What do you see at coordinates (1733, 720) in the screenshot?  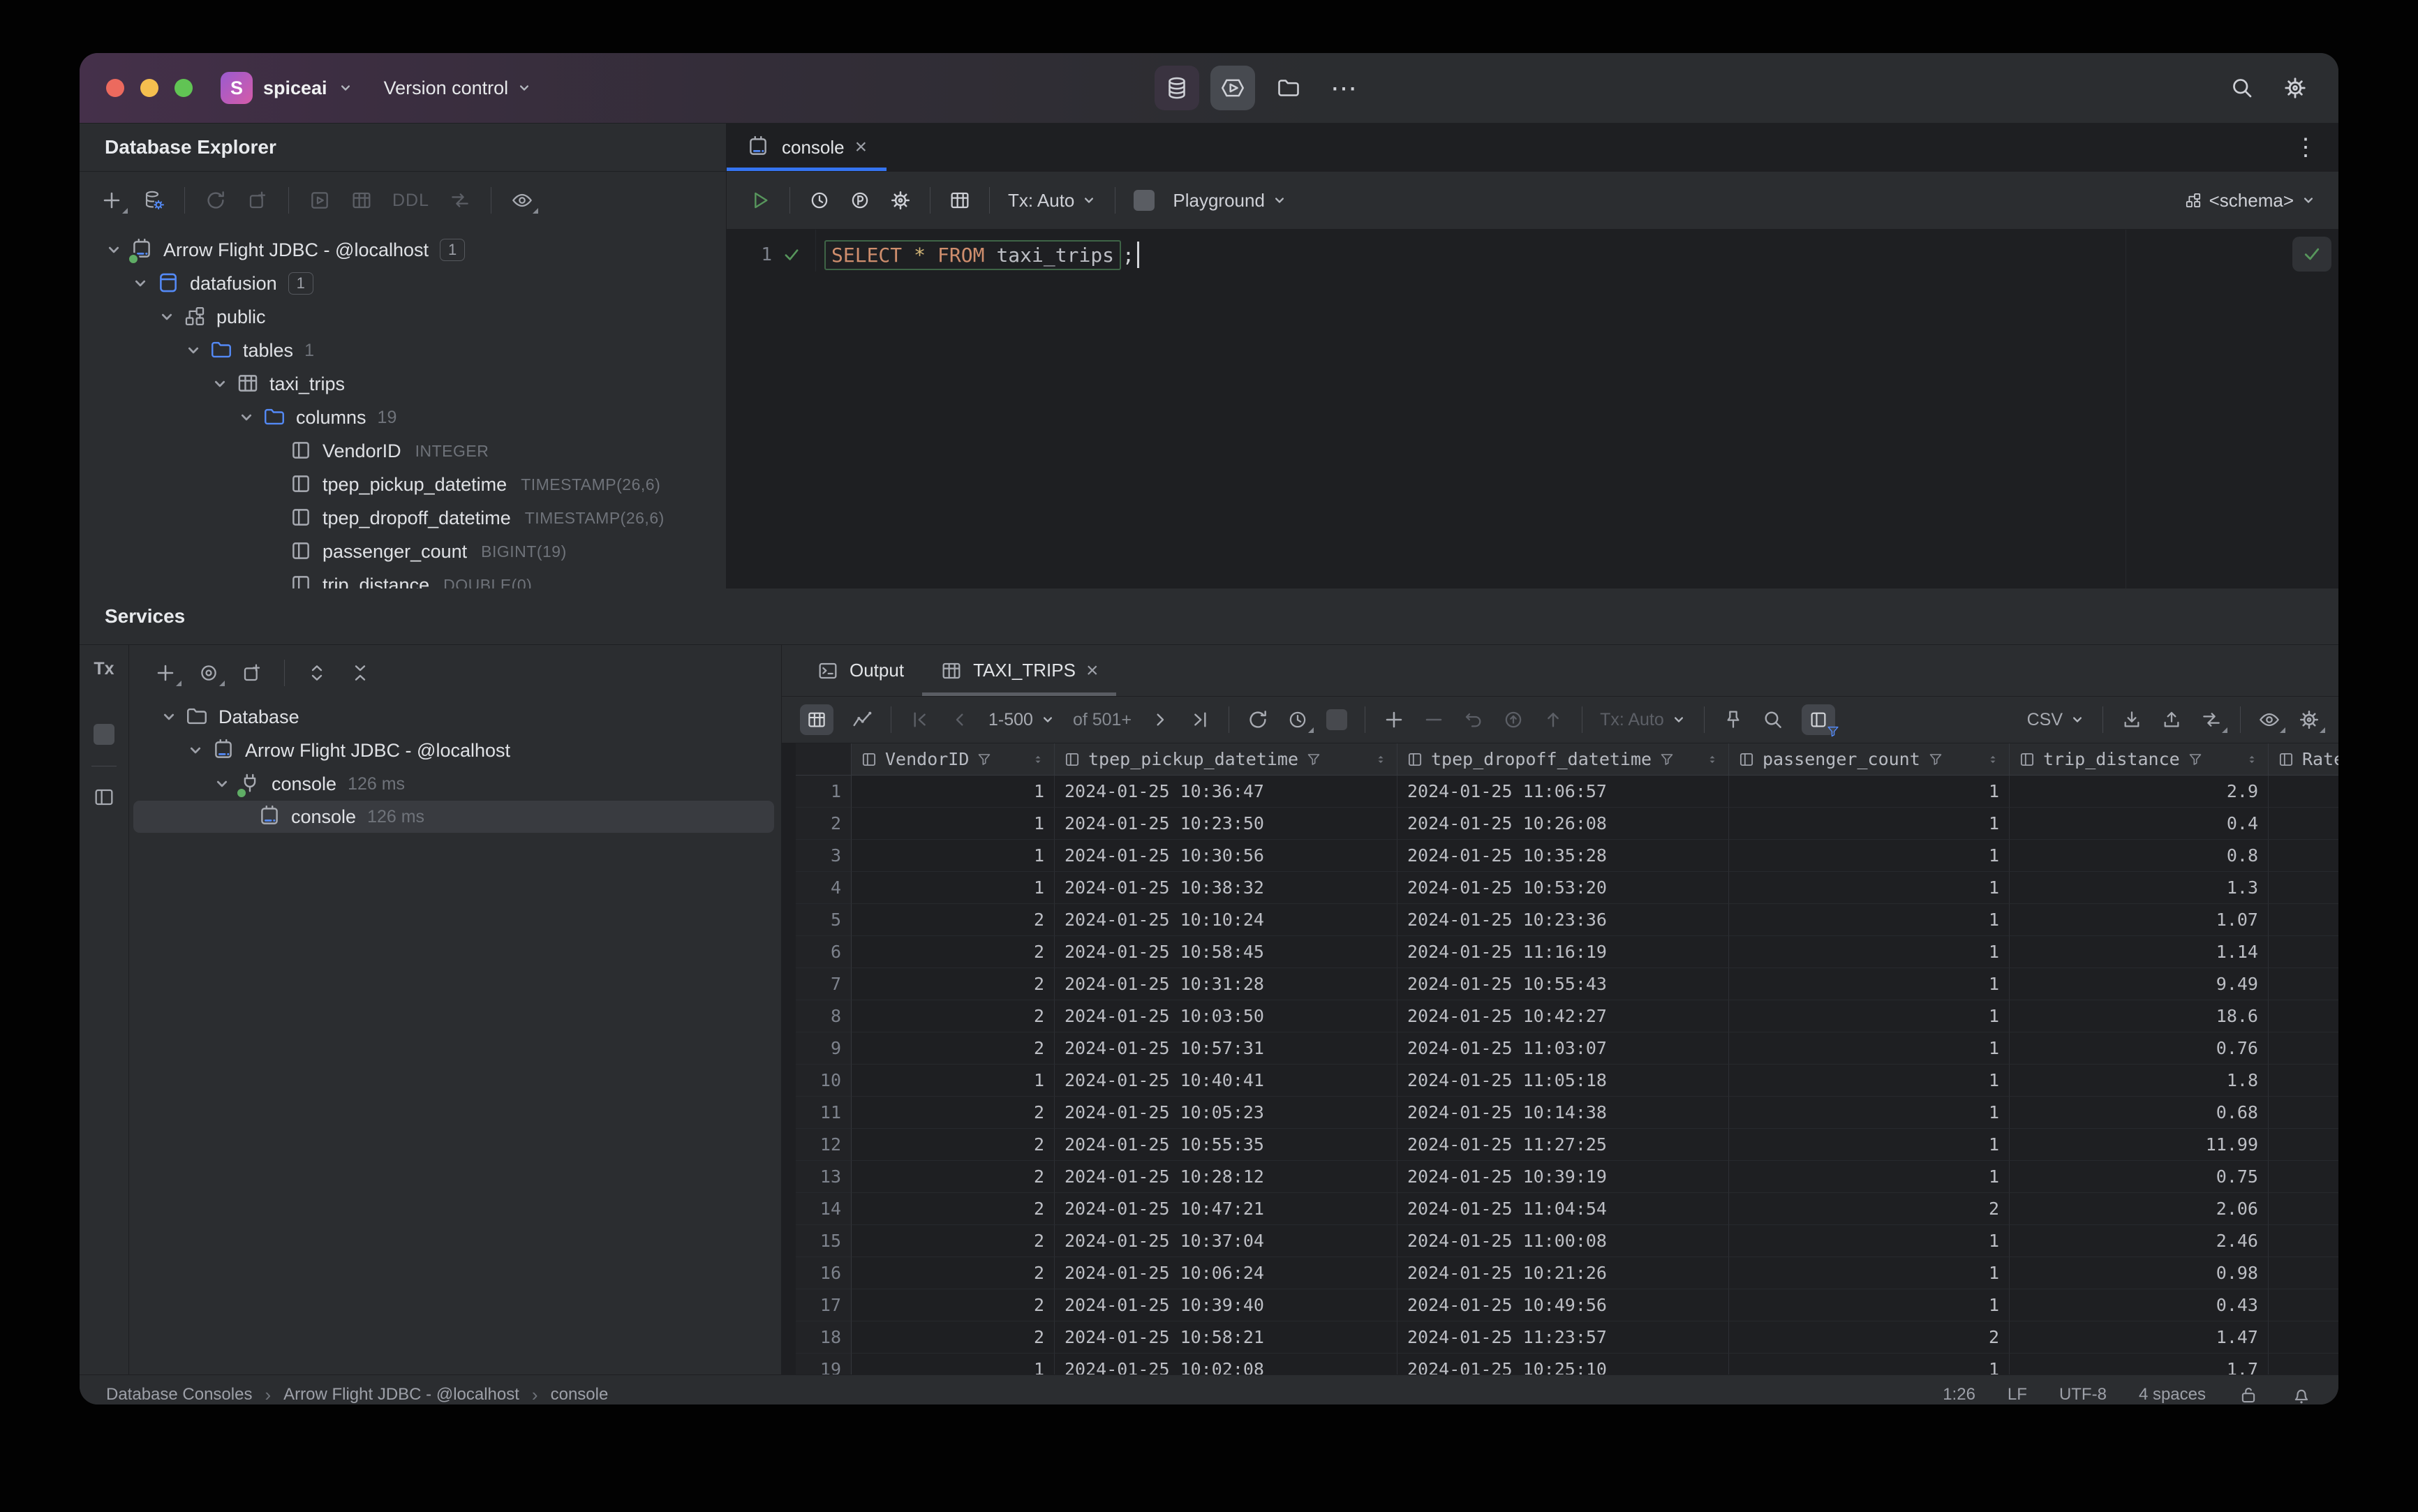 I see `pin-tab-button` at bounding box center [1733, 720].